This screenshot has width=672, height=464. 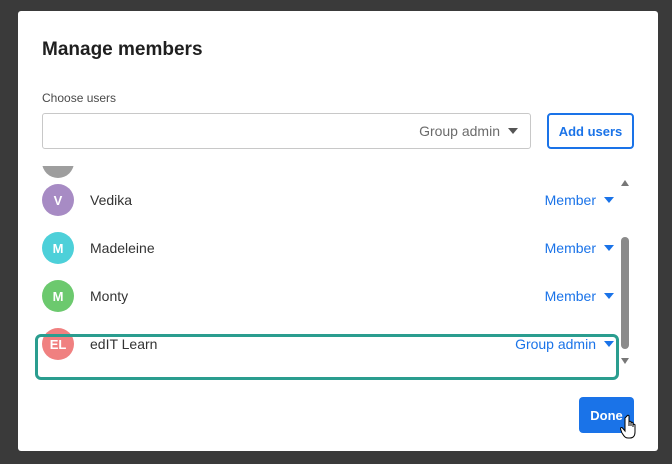 I want to click on avatar: V, so click(x=58, y=200).